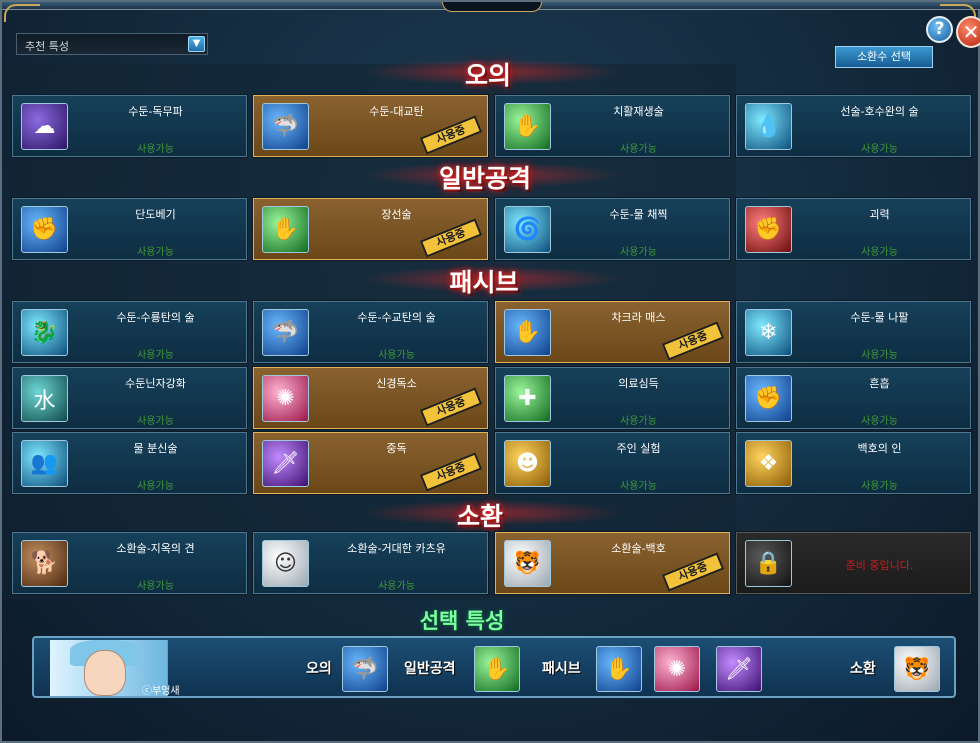 This screenshot has height=743, width=980. I want to click on talent-card: 🐕 소환술-지옥의 견 사용가능, so click(129, 563).